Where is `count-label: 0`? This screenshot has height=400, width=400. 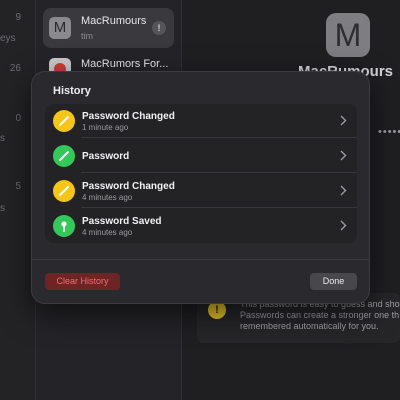 count-label: 0 is located at coordinates (18, 118).